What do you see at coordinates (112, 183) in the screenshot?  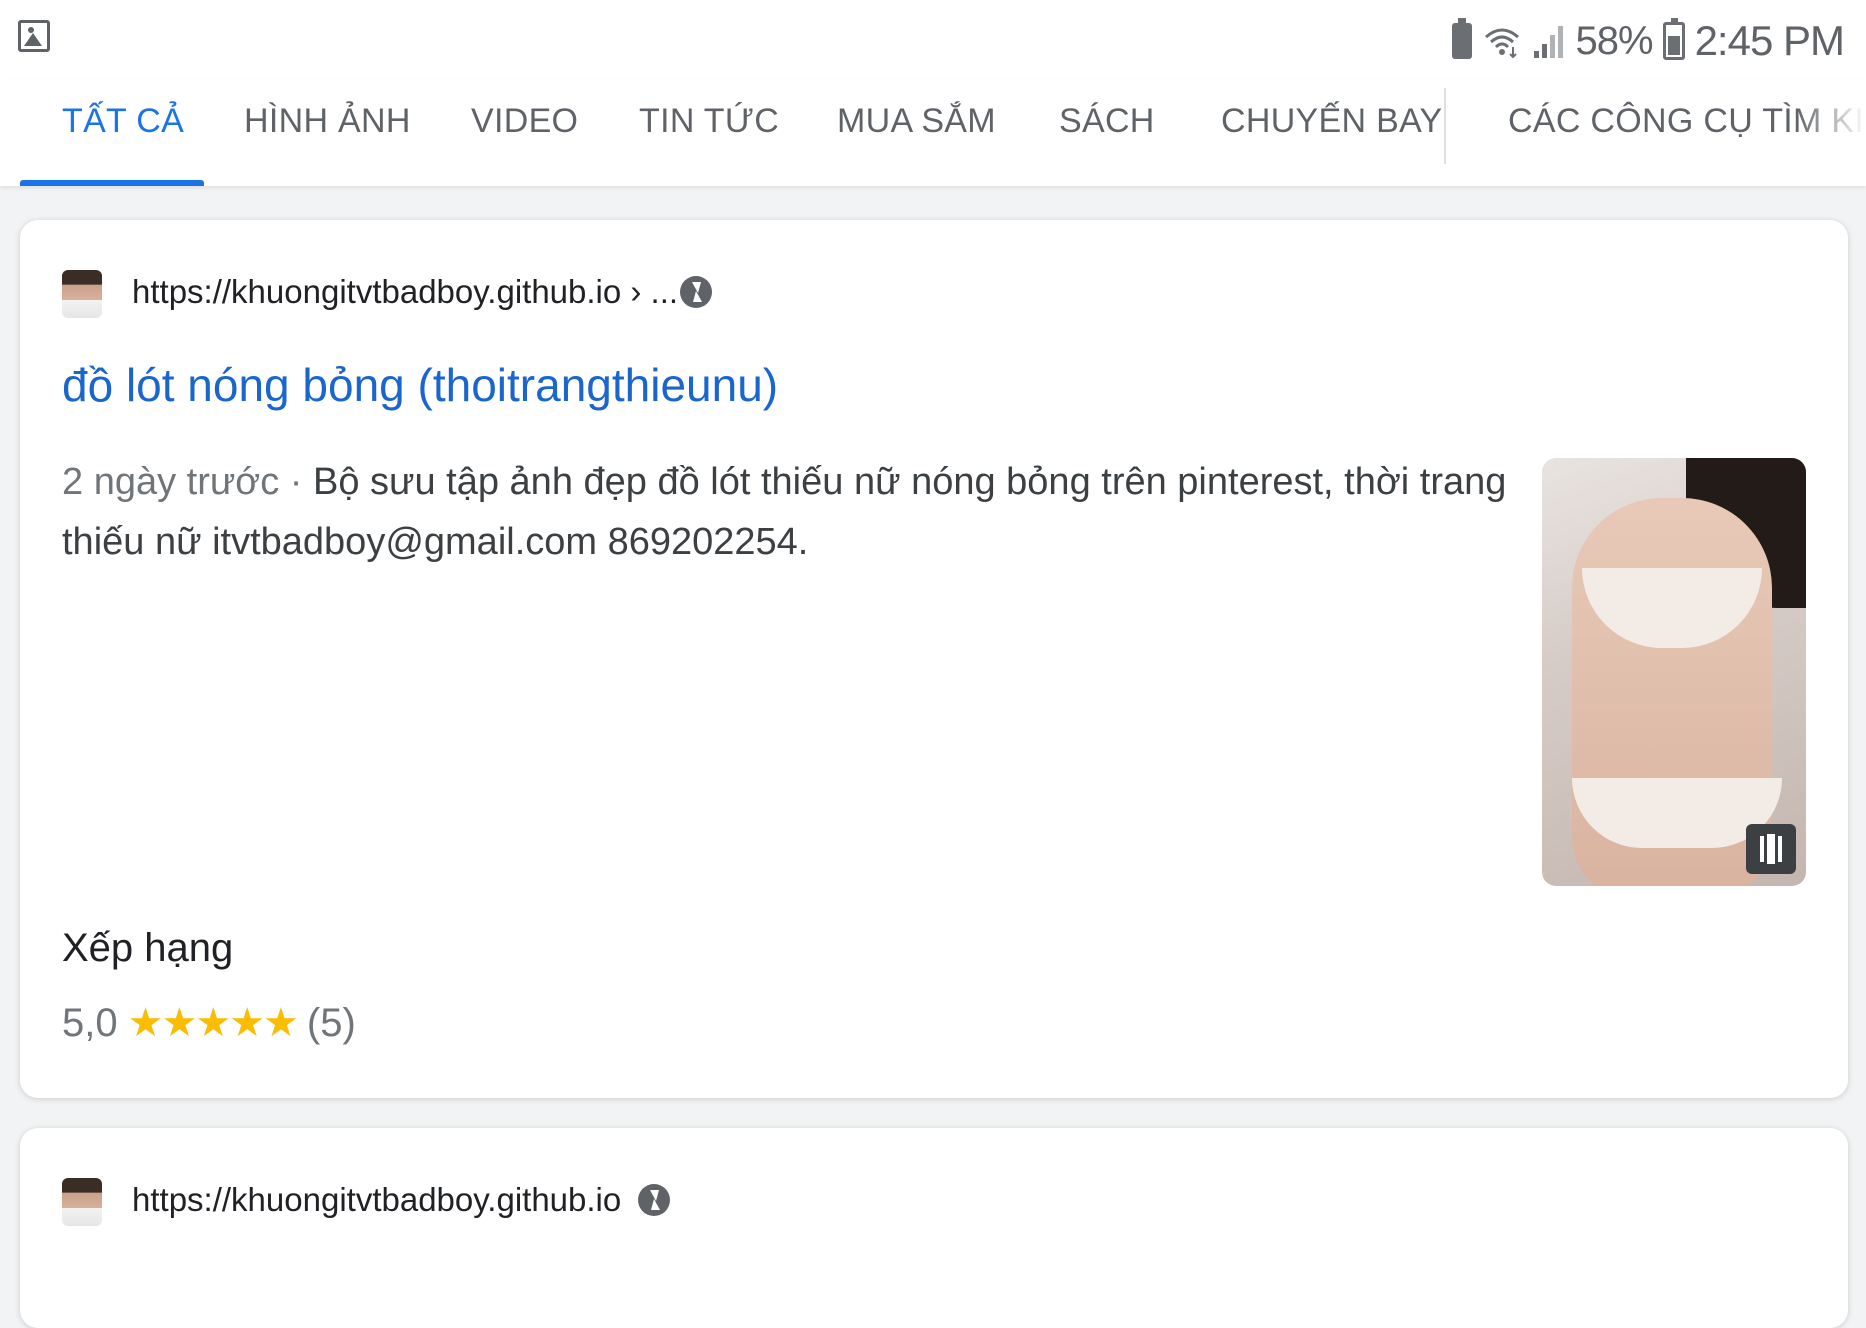 I see `active-tab-indicator` at bounding box center [112, 183].